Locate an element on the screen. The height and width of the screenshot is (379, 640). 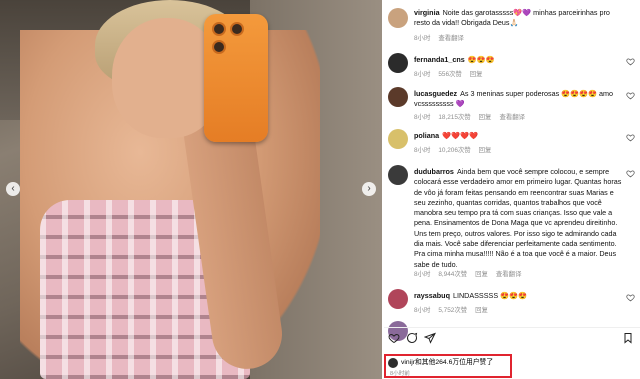
share-icon is located at coordinates (430, 338).